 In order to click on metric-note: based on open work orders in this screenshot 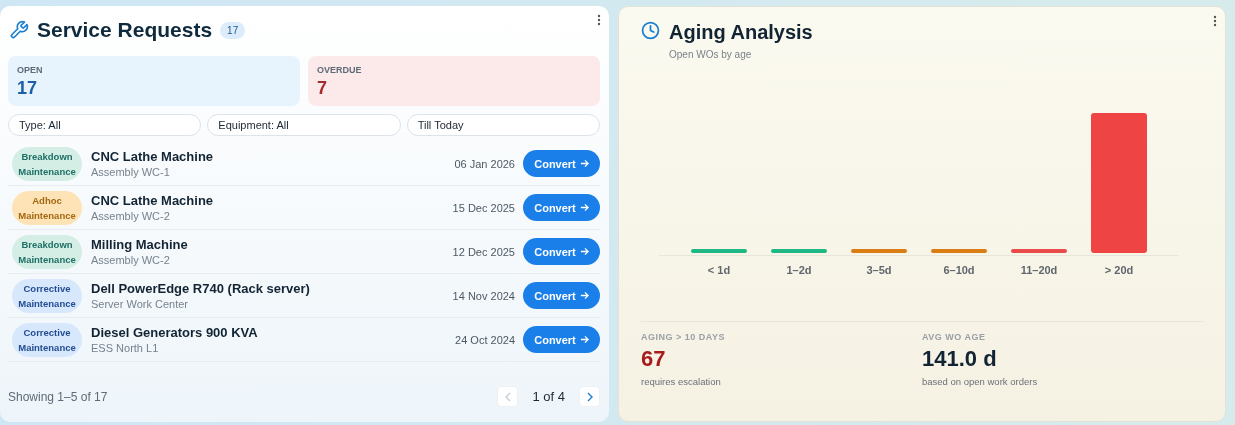, I will do `click(980, 381)`.